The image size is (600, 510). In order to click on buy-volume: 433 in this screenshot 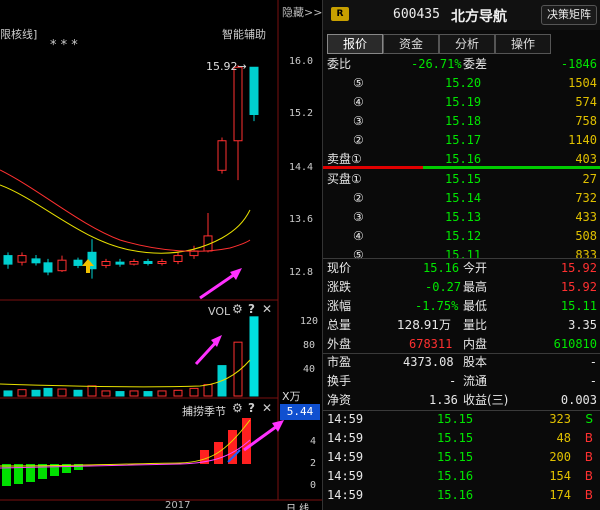, I will do `click(586, 217)`.